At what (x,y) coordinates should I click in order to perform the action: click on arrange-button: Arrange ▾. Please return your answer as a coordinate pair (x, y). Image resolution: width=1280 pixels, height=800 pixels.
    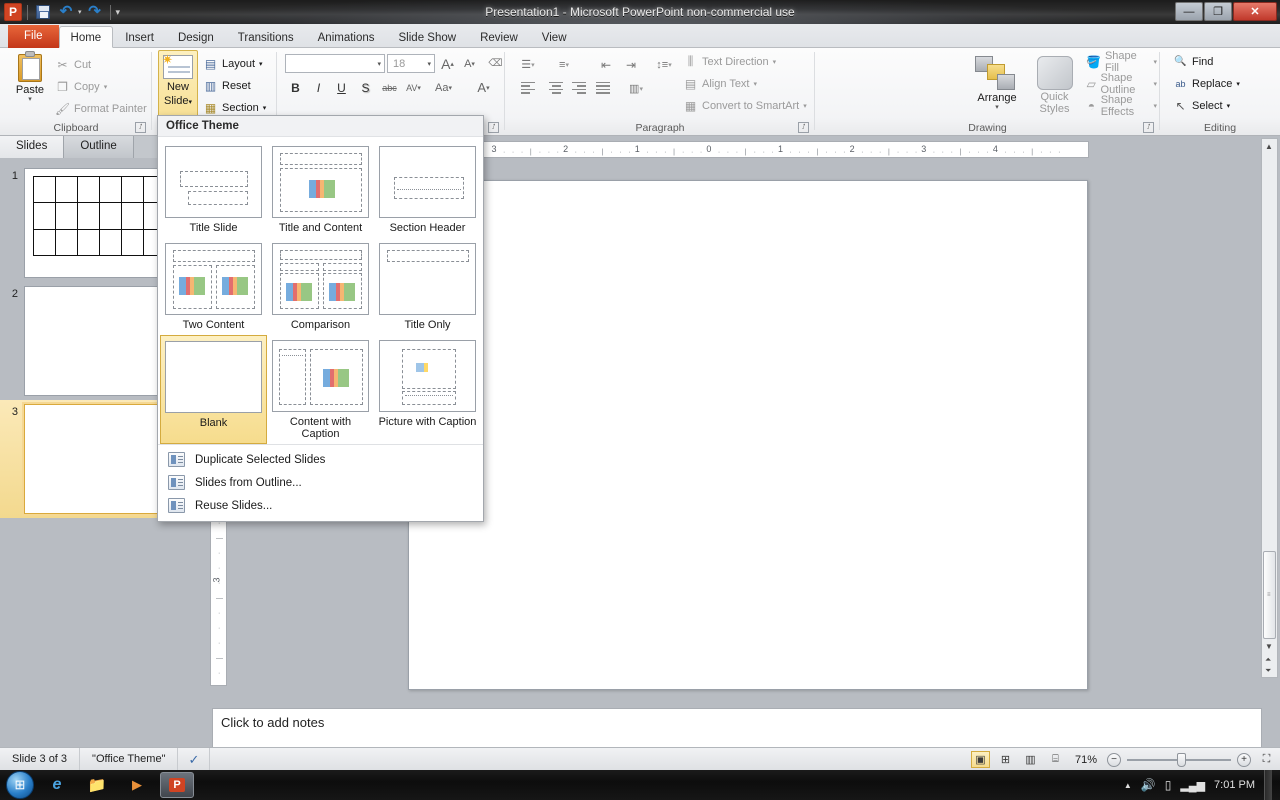
    Looking at the image, I should click on (997, 82).